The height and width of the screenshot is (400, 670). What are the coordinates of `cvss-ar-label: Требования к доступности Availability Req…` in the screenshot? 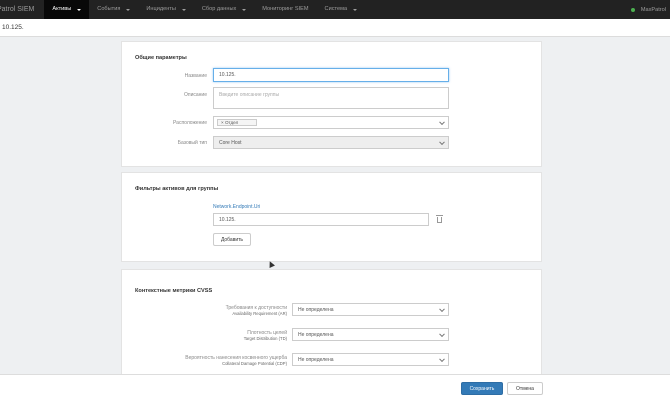 It's located at (256, 310).